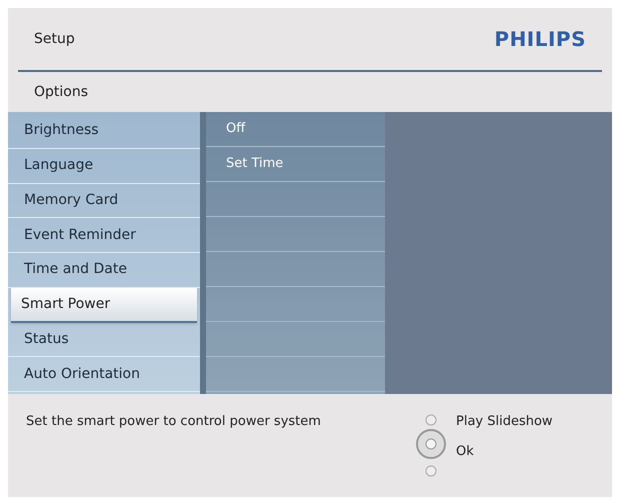 This screenshot has width=634, height=501. What do you see at coordinates (54, 39) in the screenshot?
I see `screen-title: Setup` at bounding box center [54, 39].